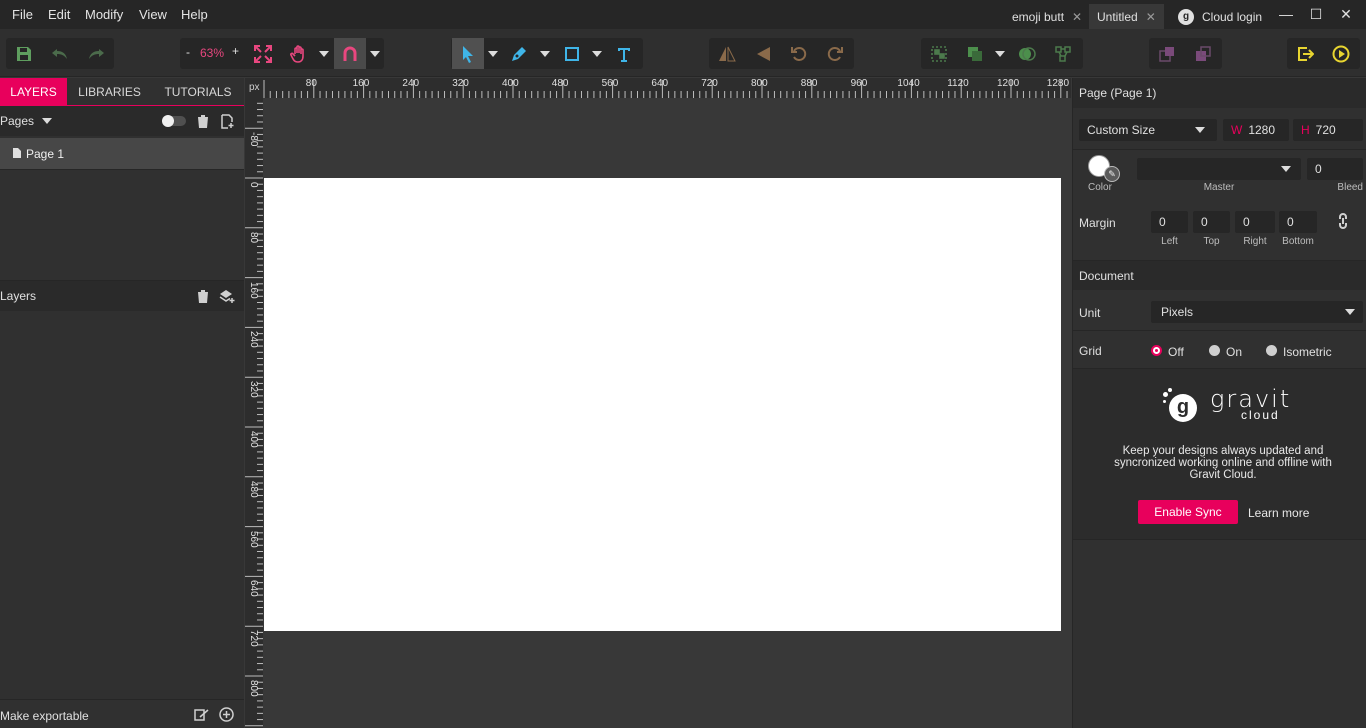 The height and width of the screenshot is (728, 1366). I want to click on zoom-group: - 63% +, so click(282, 53).